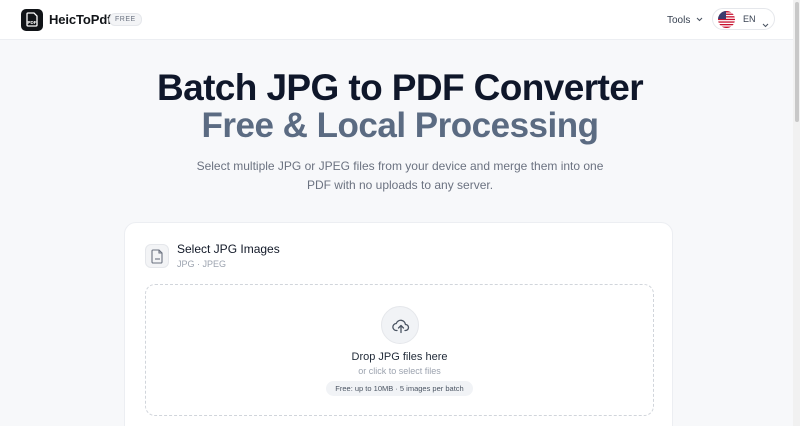  Describe the element at coordinates (228, 249) in the screenshot. I see `uploader-title: Select JPG Images` at that location.